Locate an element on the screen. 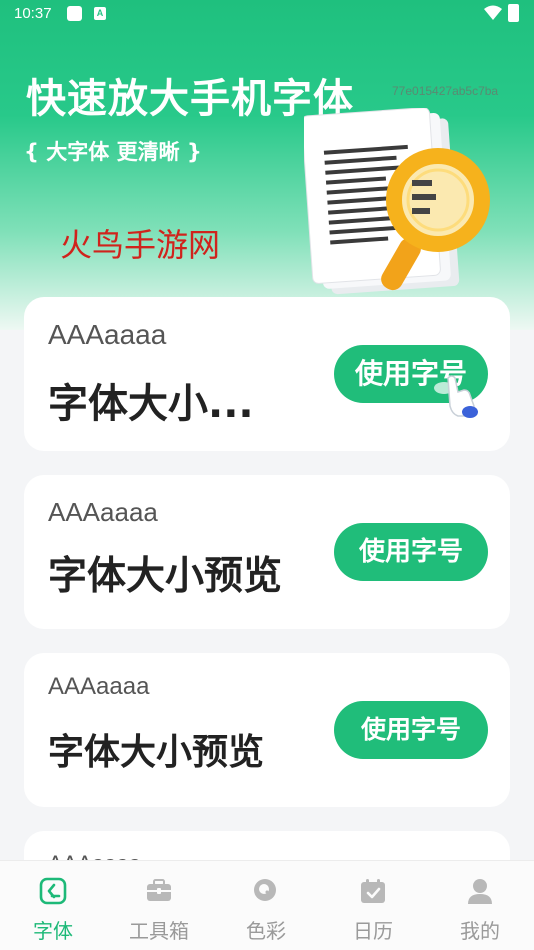 This screenshot has width=534, height=950. tab-label: 日历 is located at coordinates (373, 931).